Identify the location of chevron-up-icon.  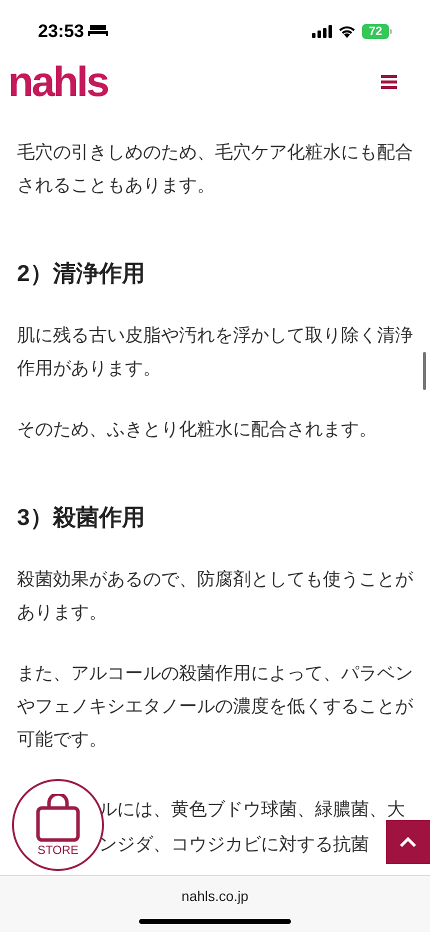
(408, 842).